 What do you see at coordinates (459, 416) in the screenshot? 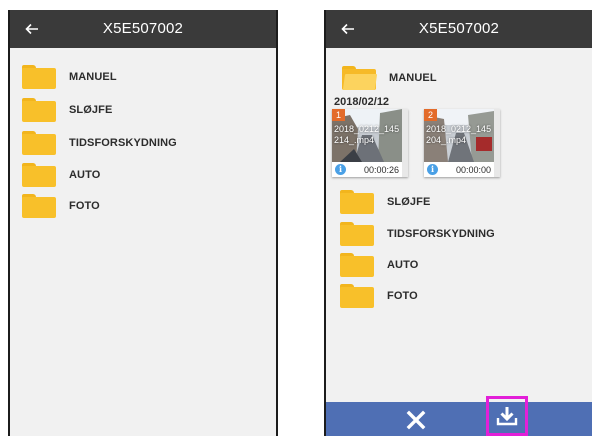
I see `bottom-action-bar` at bounding box center [459, 416].